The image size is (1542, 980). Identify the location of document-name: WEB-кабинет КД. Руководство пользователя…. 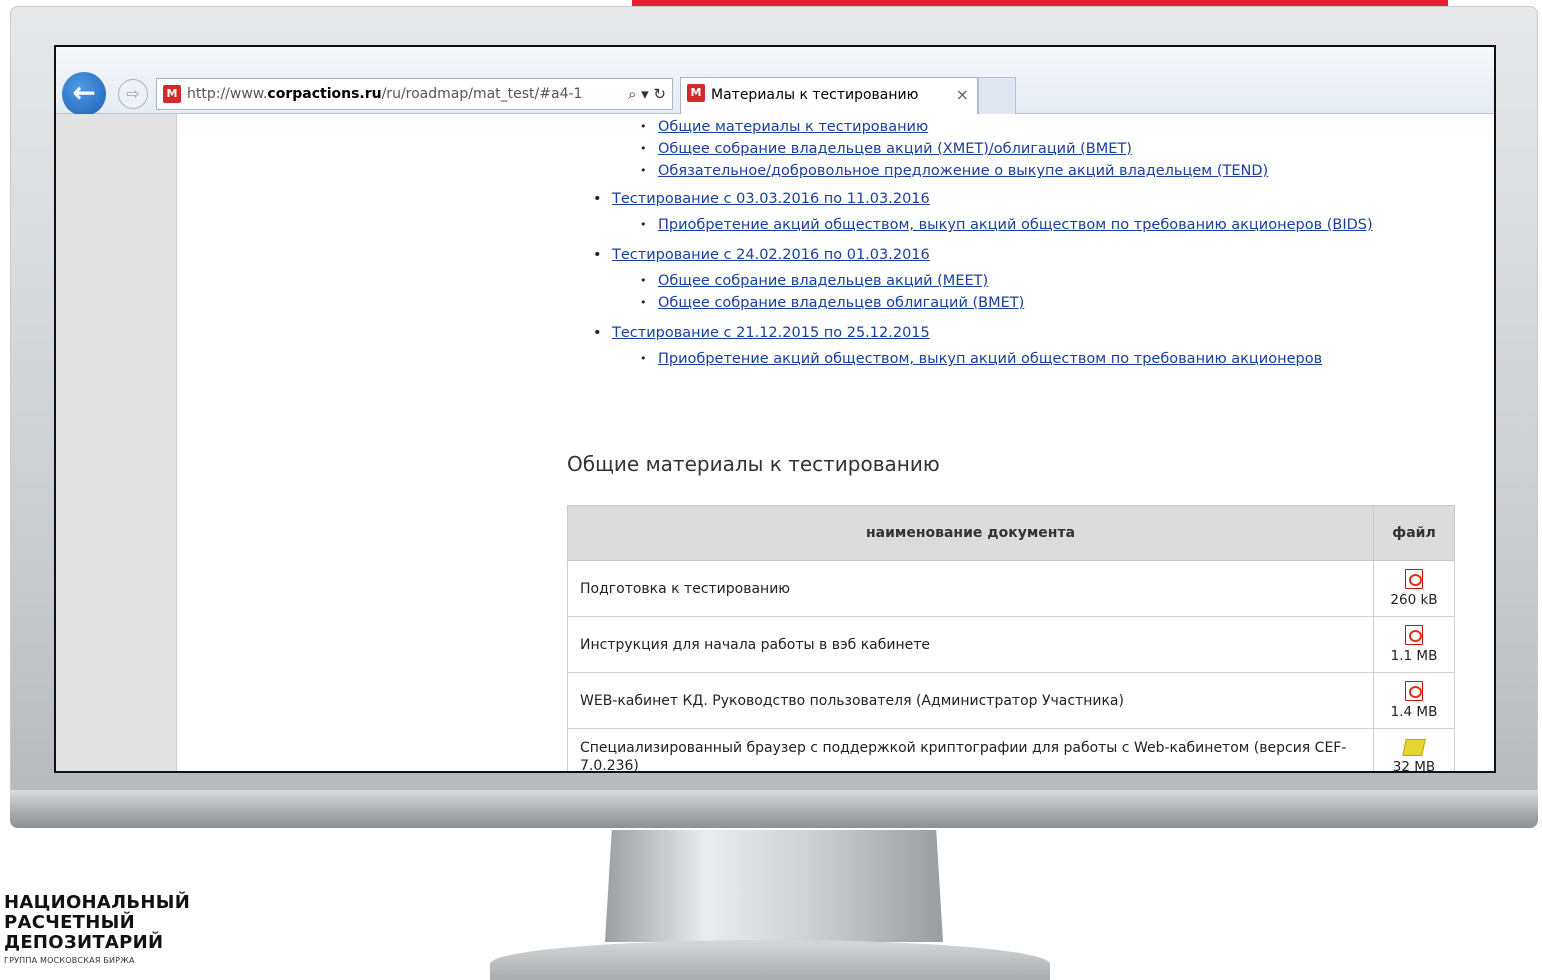
(970, 700).